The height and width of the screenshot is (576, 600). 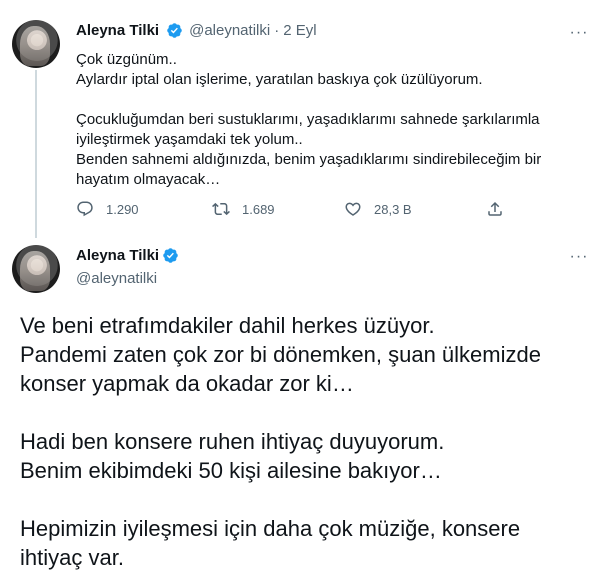 I want to click on retweet-icon, so click(x=221, y=209).